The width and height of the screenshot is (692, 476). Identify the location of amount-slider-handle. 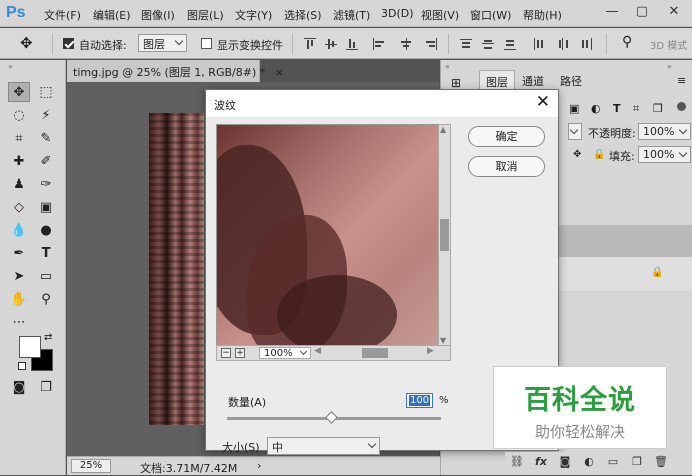
(332, 417).